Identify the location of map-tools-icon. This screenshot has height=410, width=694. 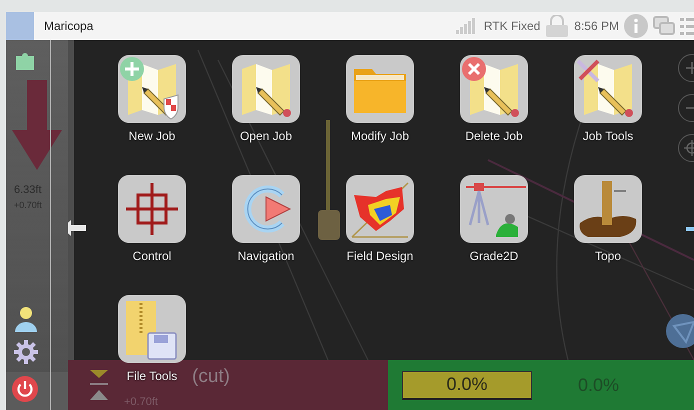
(608, 89).